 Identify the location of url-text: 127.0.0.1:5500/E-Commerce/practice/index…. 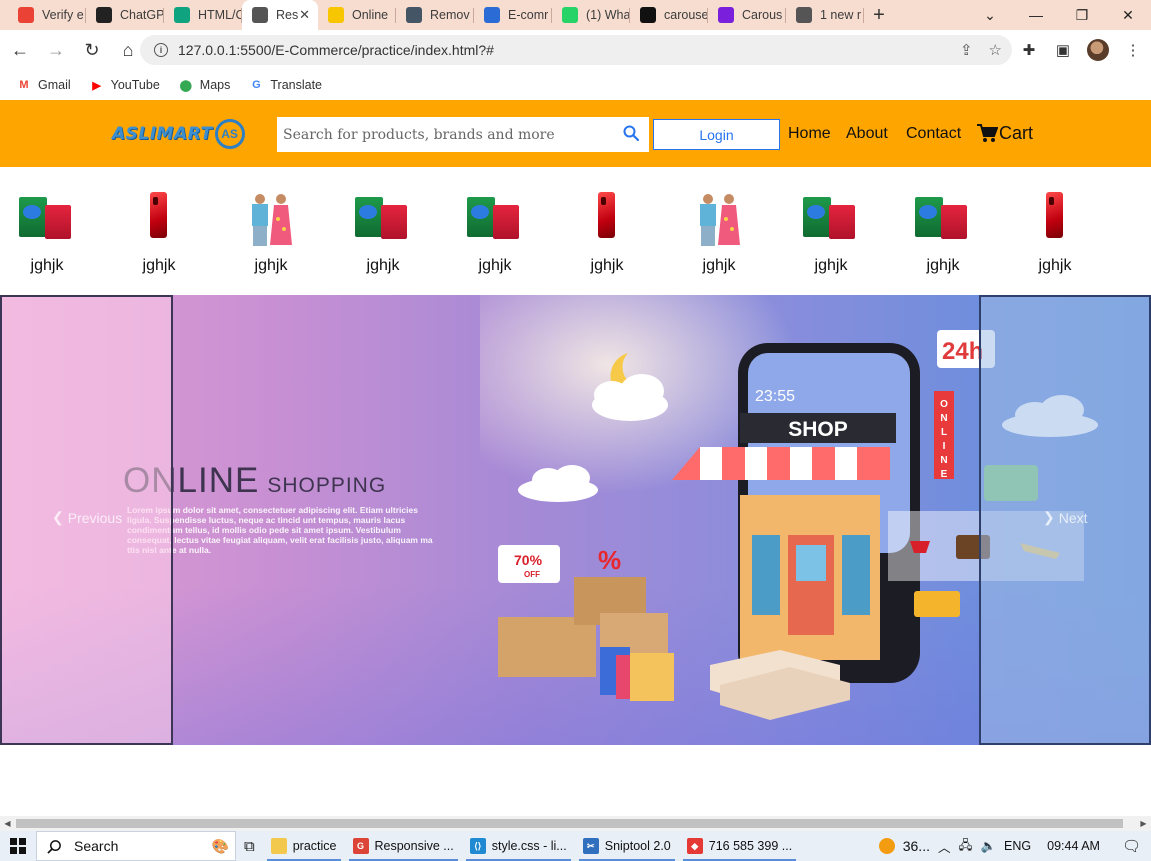
(336, 50).